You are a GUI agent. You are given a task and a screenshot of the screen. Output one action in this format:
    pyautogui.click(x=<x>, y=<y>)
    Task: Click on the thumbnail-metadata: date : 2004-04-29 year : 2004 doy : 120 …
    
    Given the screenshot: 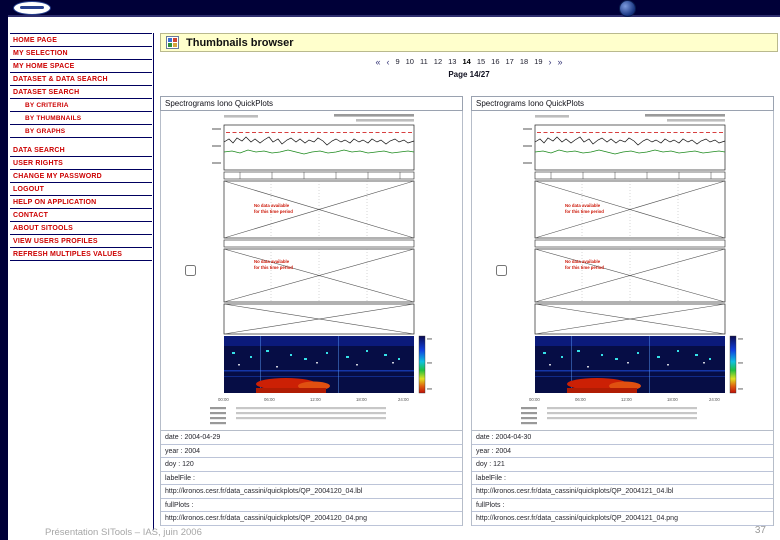 What is the action you would take?
    pyautogui.click(x=311, y=478)
    